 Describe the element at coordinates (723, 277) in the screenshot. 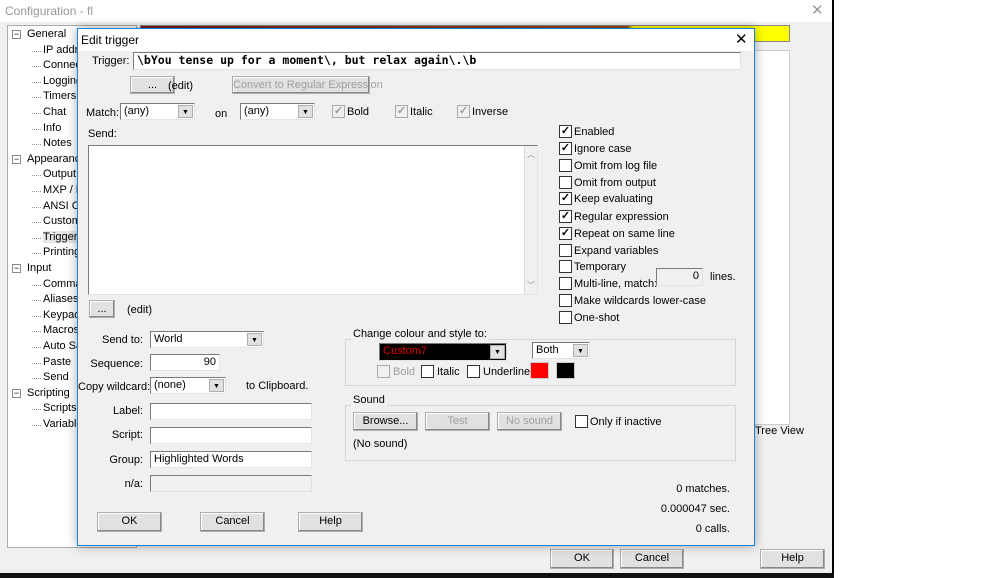

I see `lines-label: lines.` at that location.